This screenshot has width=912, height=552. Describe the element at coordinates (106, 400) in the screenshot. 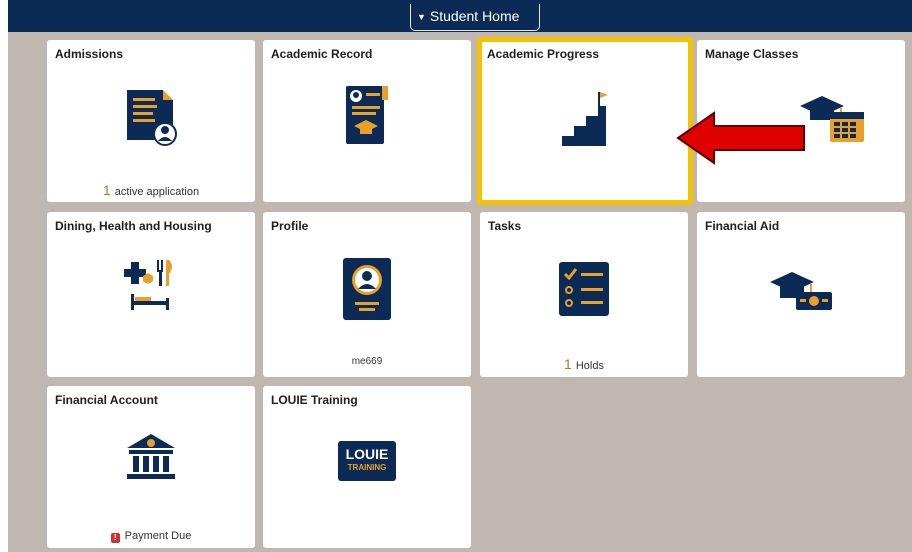

I see `tile-title: Financial Account` at that location.